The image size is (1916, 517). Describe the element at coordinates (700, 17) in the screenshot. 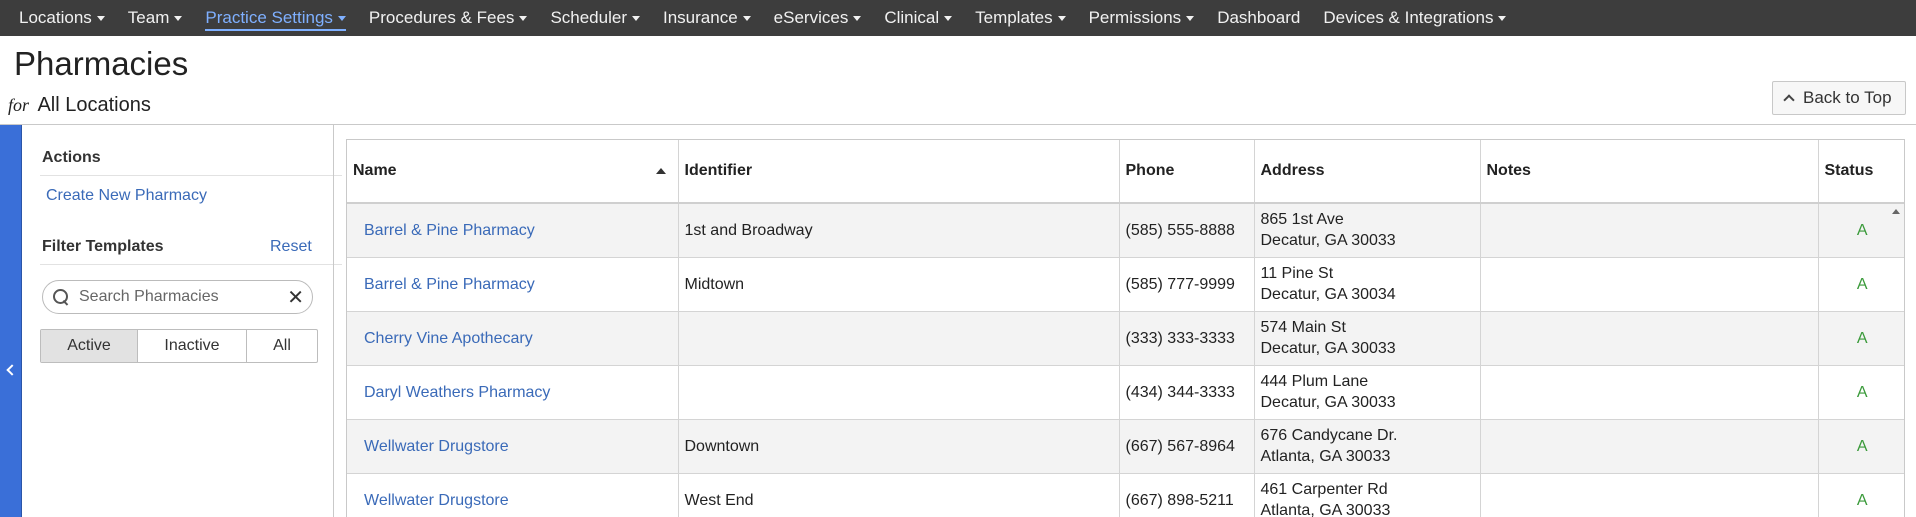

I see `nav-item-label: Insurance` at that location.